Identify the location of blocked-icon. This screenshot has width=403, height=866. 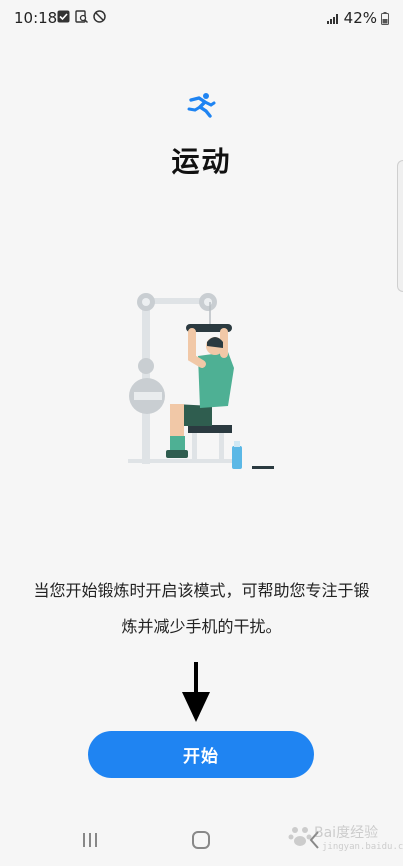
(99, 16).